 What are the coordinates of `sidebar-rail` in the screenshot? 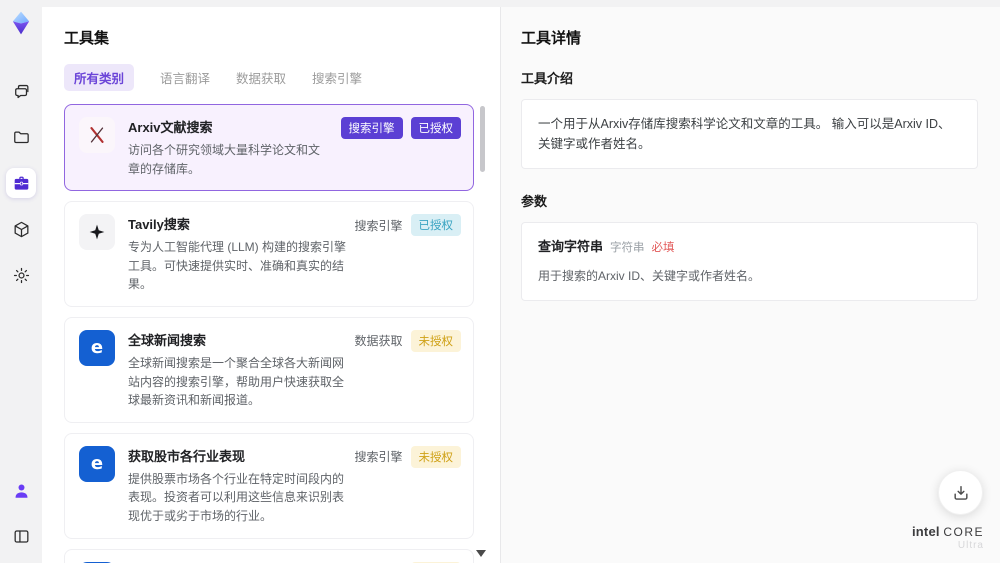 It's located at (21, 281).